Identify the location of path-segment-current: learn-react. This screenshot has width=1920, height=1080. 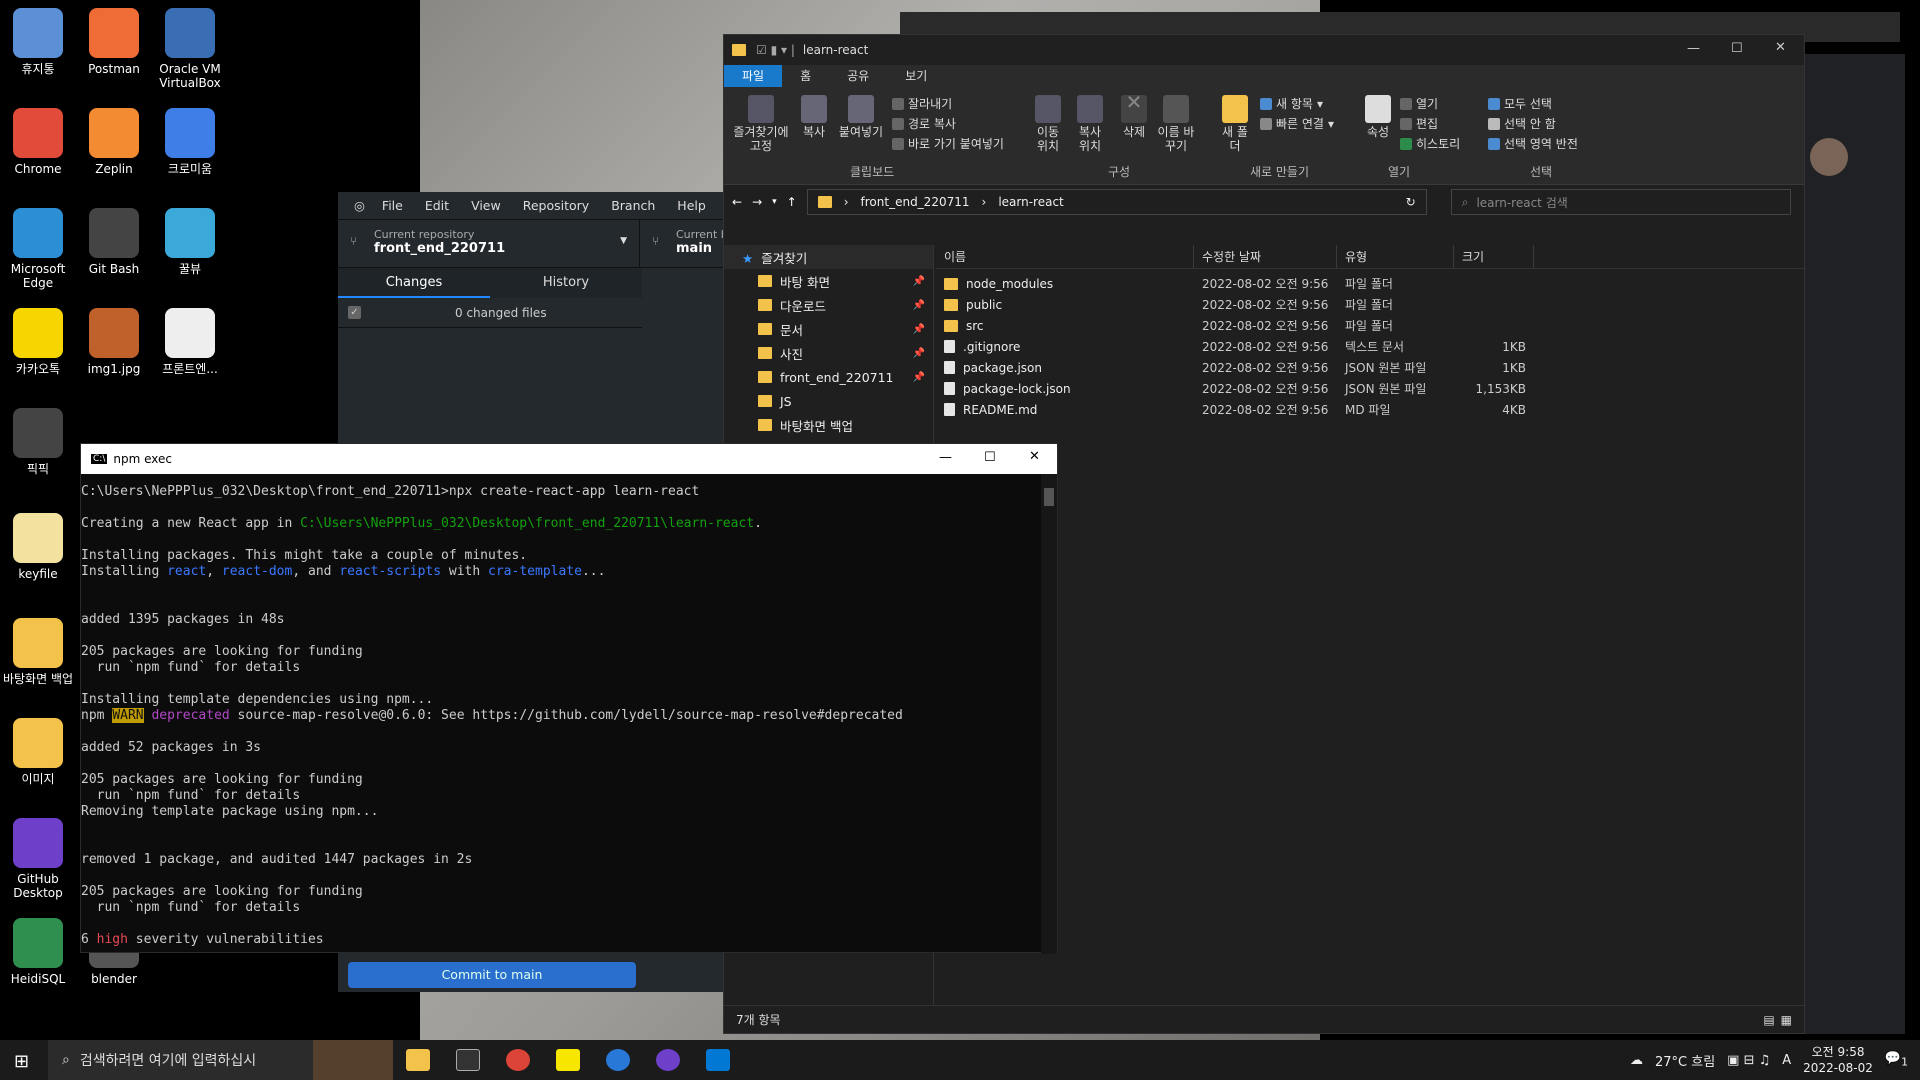
(1030, 202).